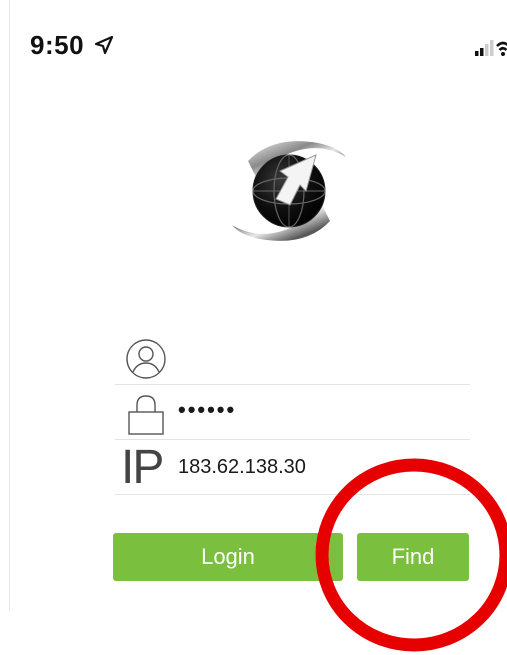  I want to click on find-button: Find, so click(413, 557).